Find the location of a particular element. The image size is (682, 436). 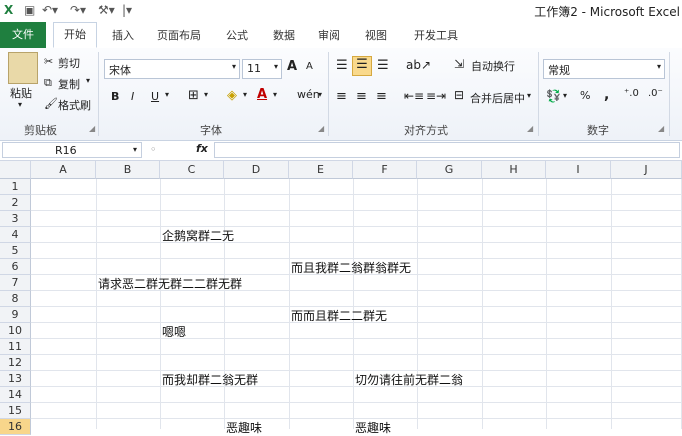

copy-button: 复制 is located at coordinates (69, 84).